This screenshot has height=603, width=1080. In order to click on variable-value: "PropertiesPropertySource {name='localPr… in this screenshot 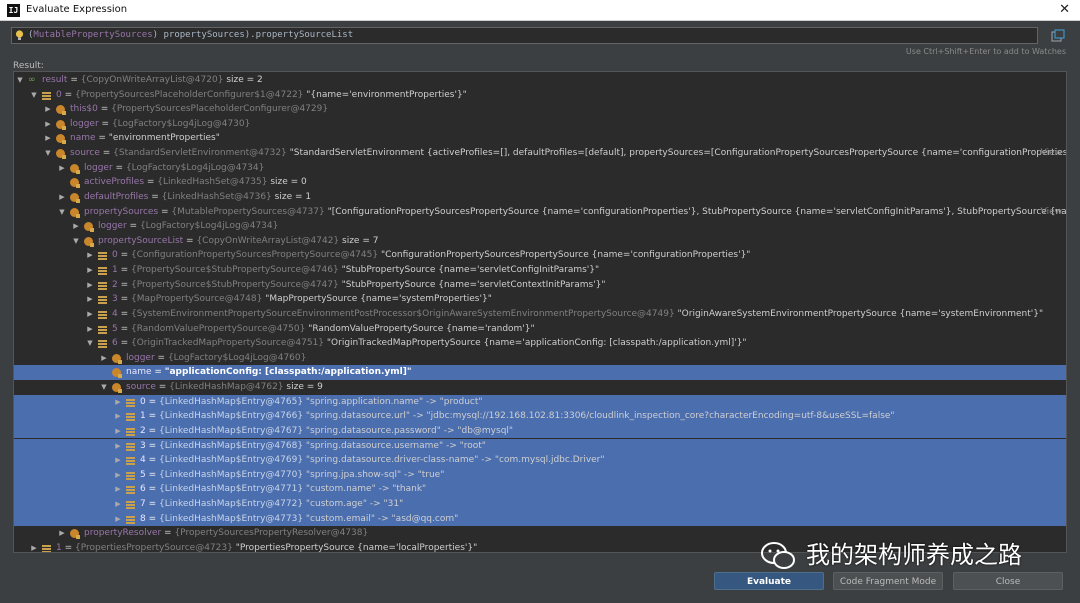, I will do `click(356, 547)`.